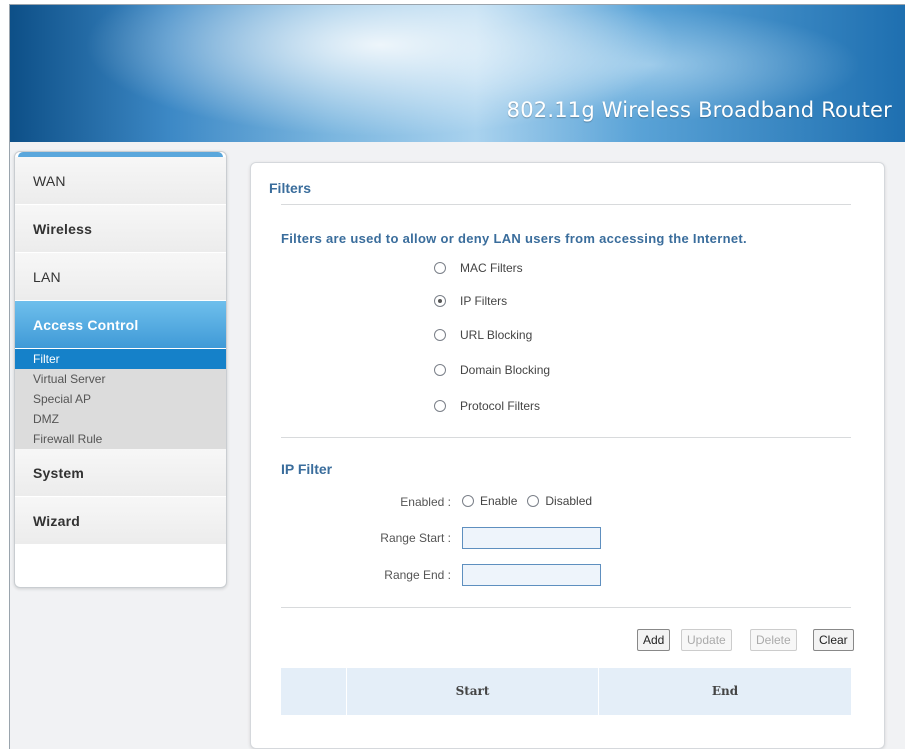 The image size is (905, 749). Describe the element at coordinates (484, 301) in the screenshot. I see `option-label: IP Filters` at that location.